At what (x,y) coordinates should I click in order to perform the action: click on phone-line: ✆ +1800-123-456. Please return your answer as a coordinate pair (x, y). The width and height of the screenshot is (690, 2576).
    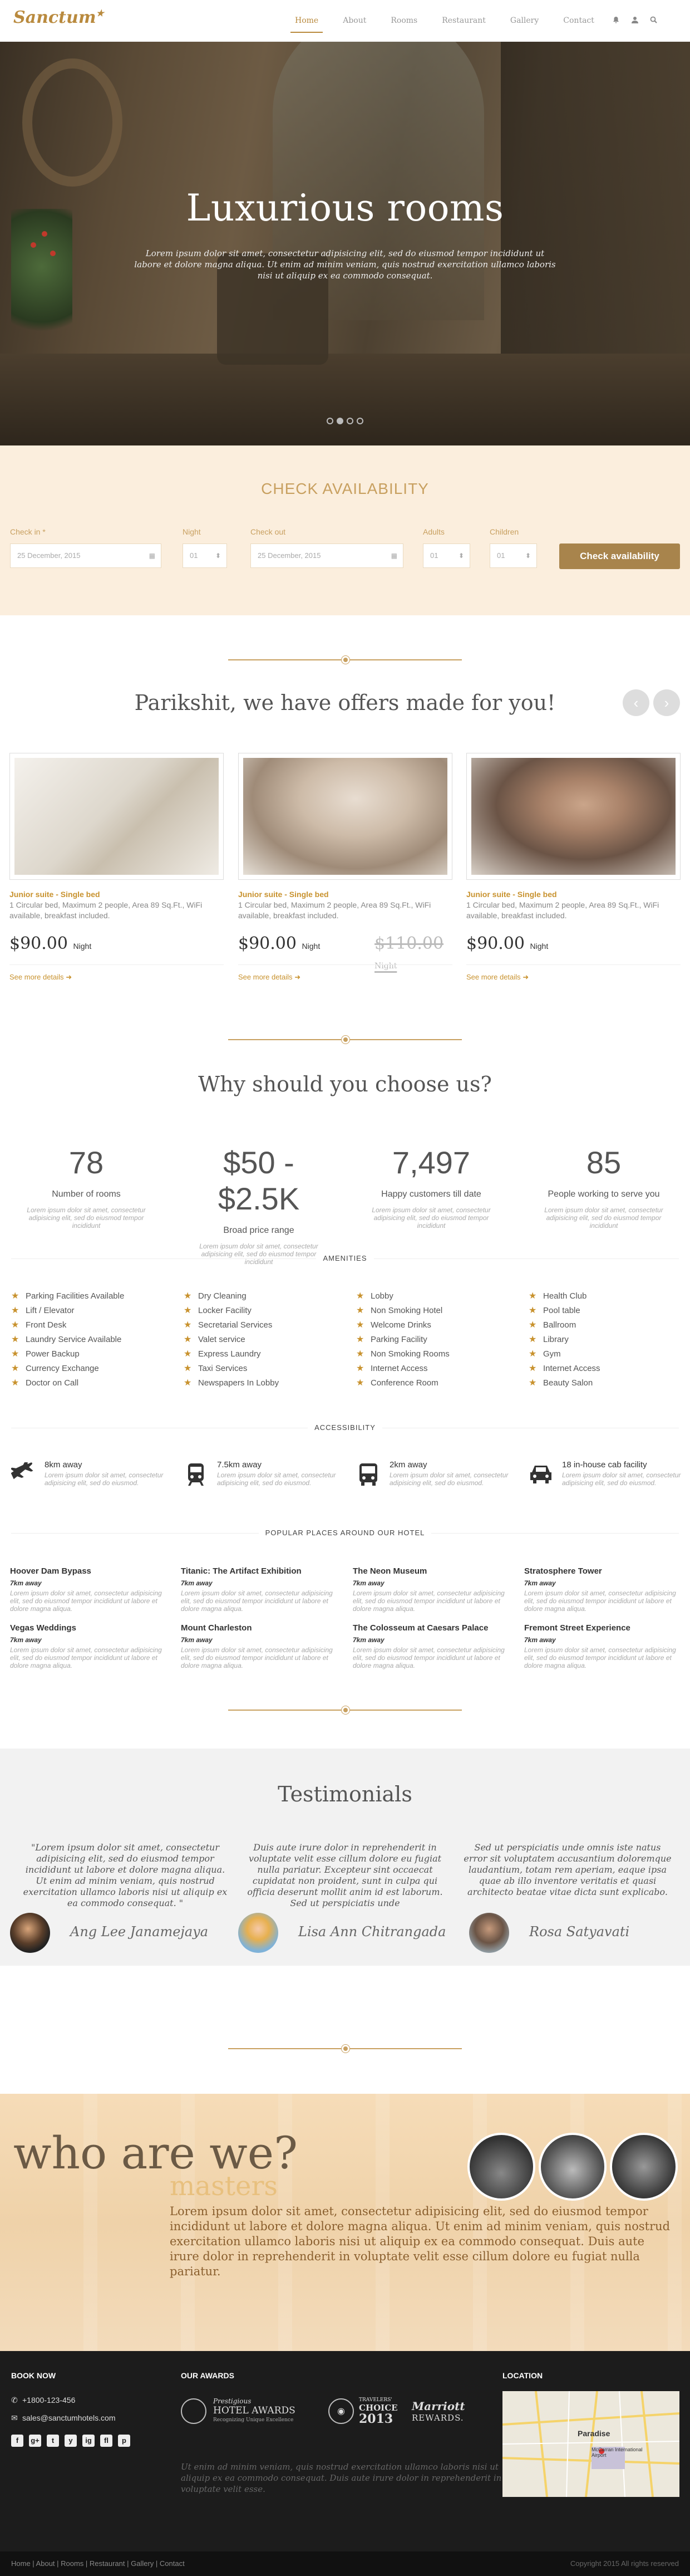
    Looking at the image, I should click on (43, 2400).